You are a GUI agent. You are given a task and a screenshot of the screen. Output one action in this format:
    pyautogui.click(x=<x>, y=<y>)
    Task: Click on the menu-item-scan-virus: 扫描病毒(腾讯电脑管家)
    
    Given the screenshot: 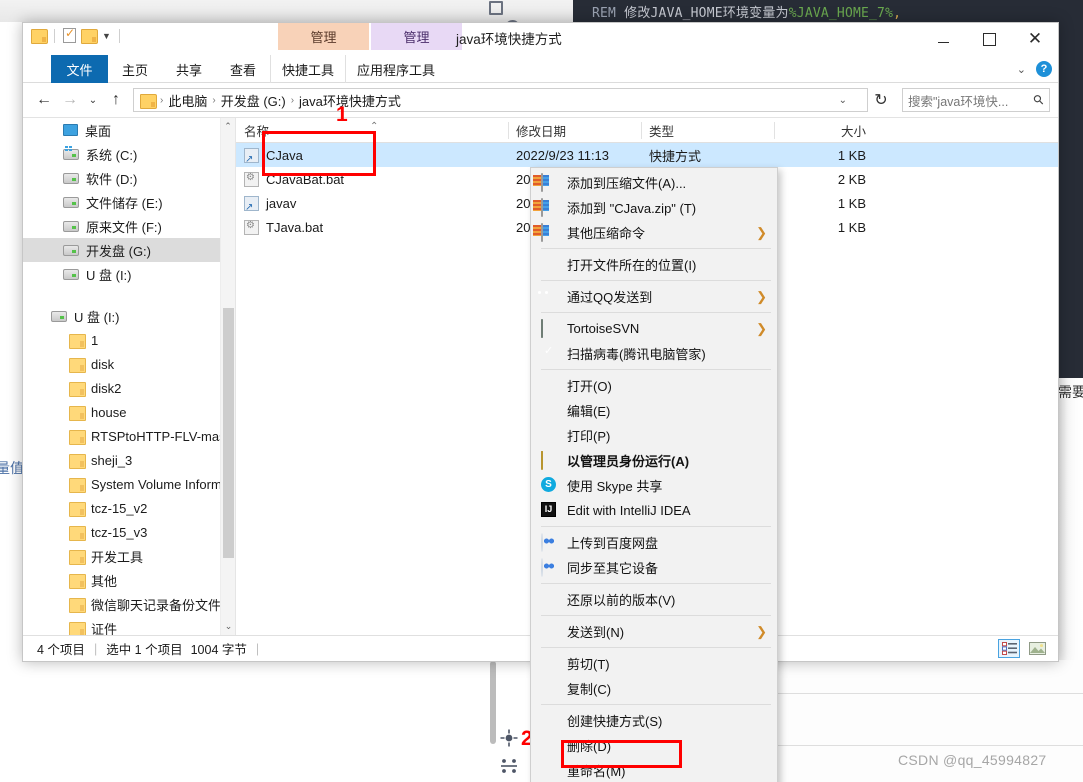 What is the action you would take?
    pyautogui.click(x=654, y=353)
    